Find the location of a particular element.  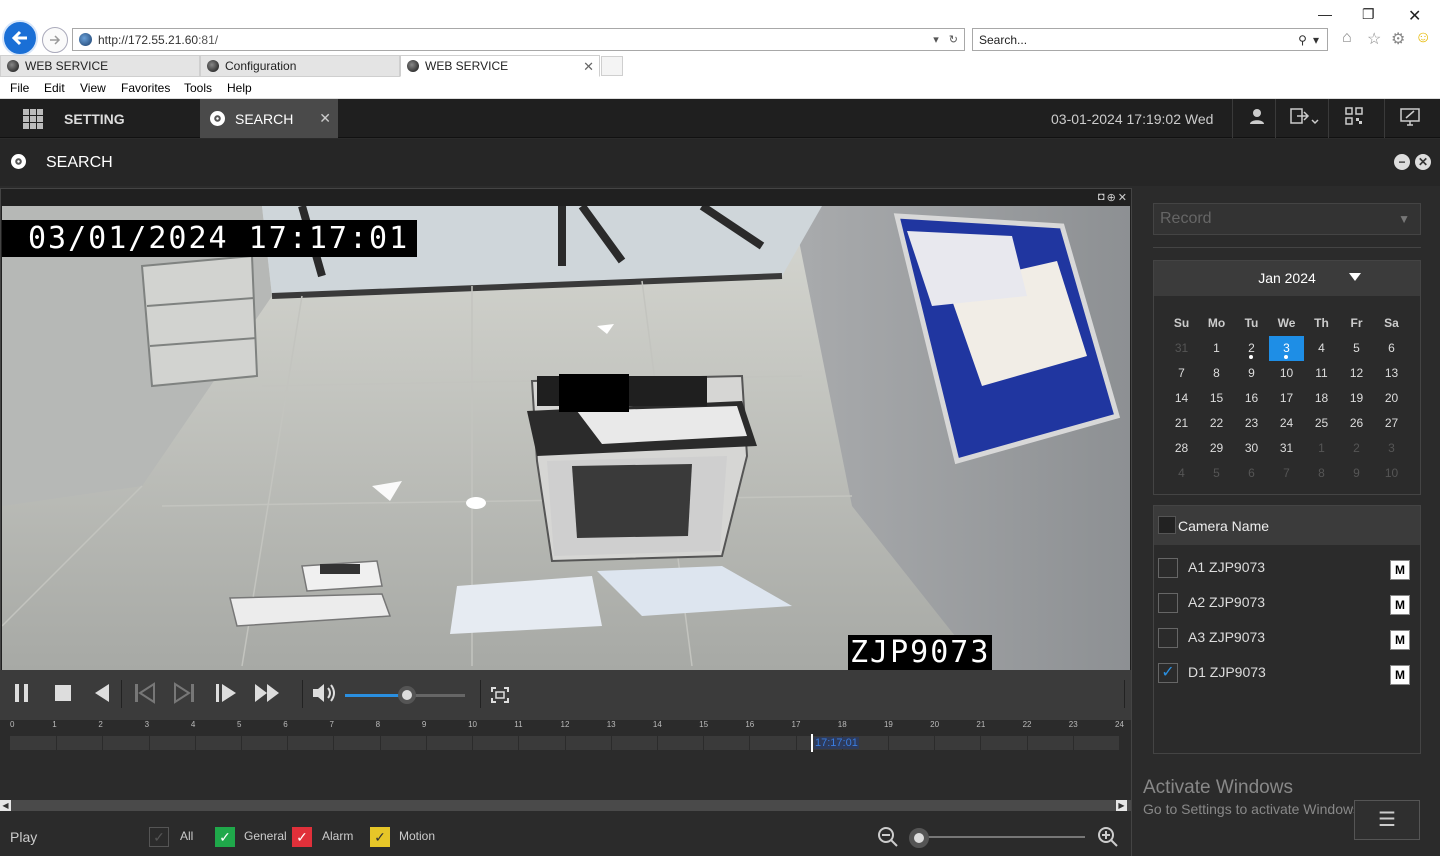

search-tab: SEARCH ✕ is located at coordinates (269, 118).